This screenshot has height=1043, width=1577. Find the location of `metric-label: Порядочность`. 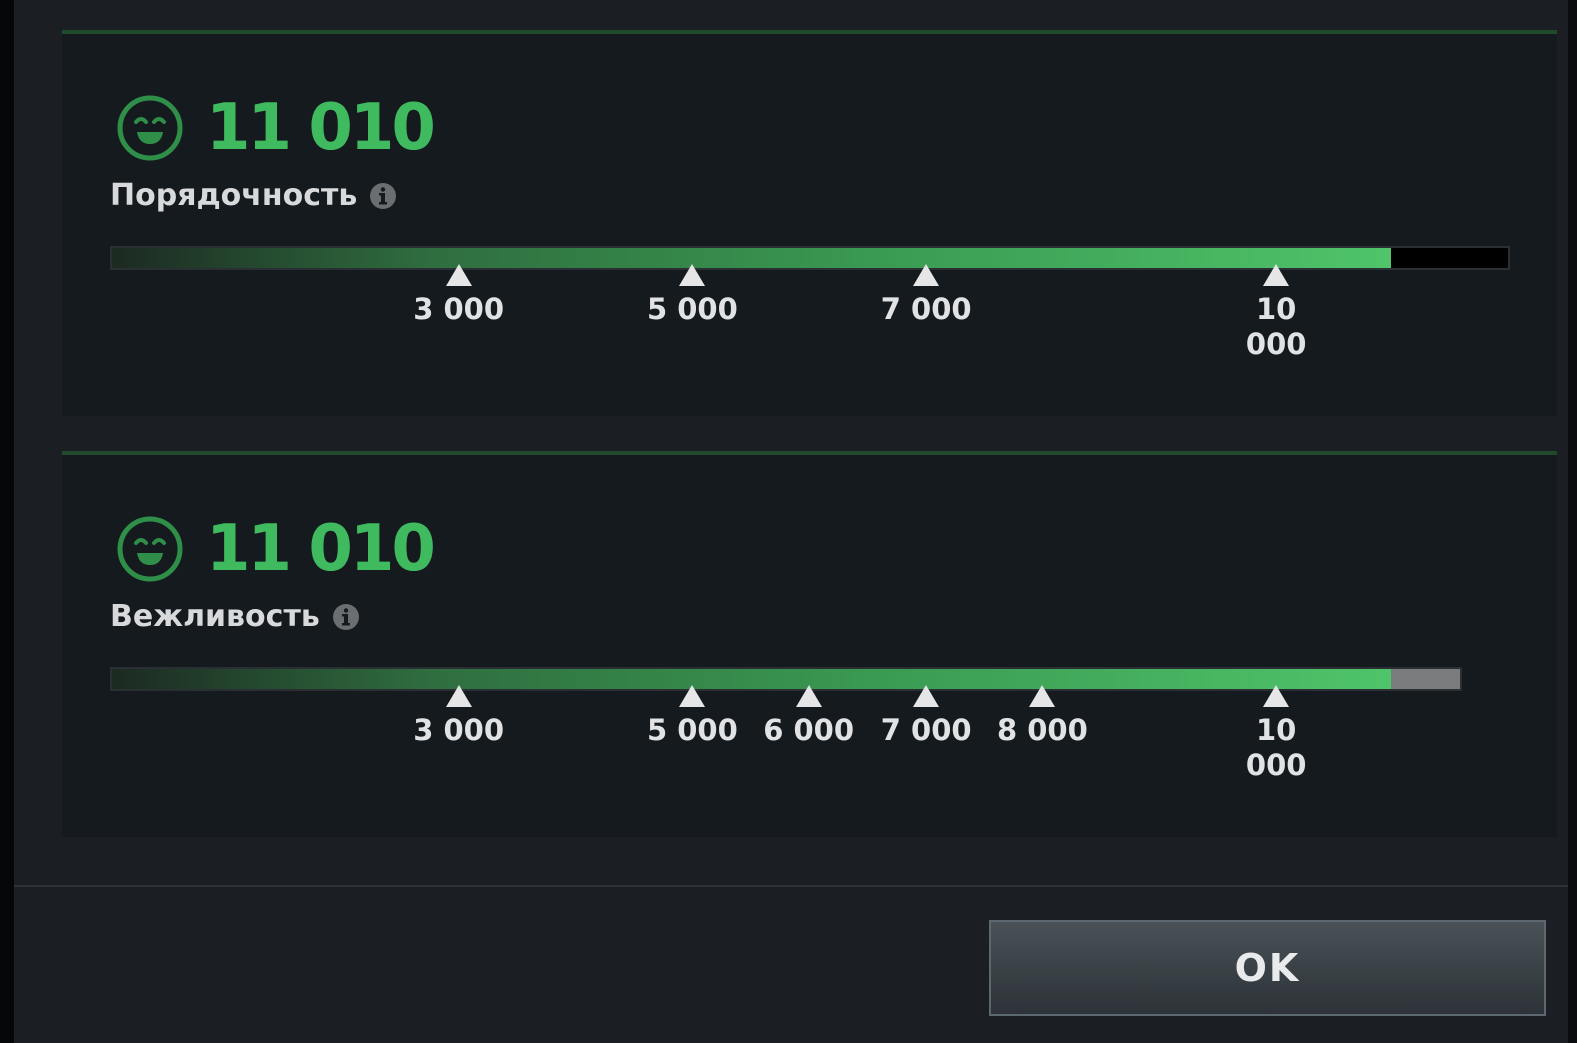

metric-label: Порядочность is located at coordinates (253, 196).